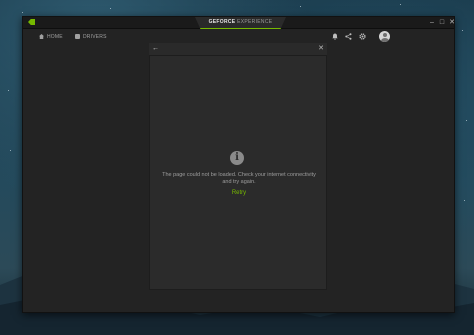 The image size is (474, 335). Describe the element at coordinates (238, 49) in the screenshot. I see `modal-header: ← ✕` at that location.